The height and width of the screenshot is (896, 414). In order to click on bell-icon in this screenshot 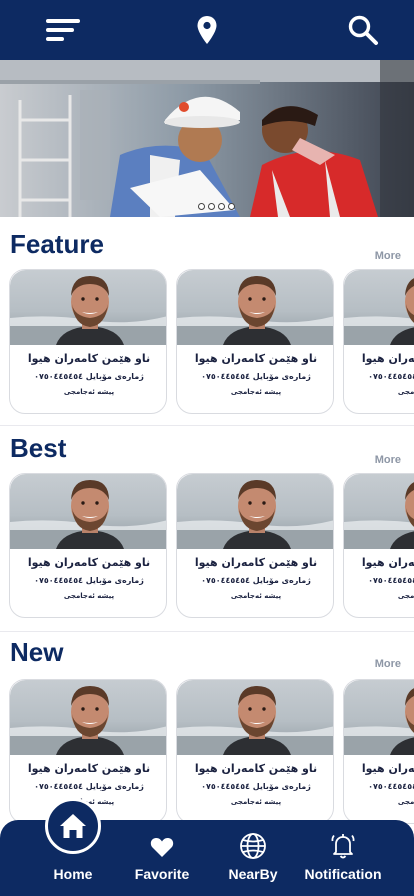, I will do `click(343, 846)`.